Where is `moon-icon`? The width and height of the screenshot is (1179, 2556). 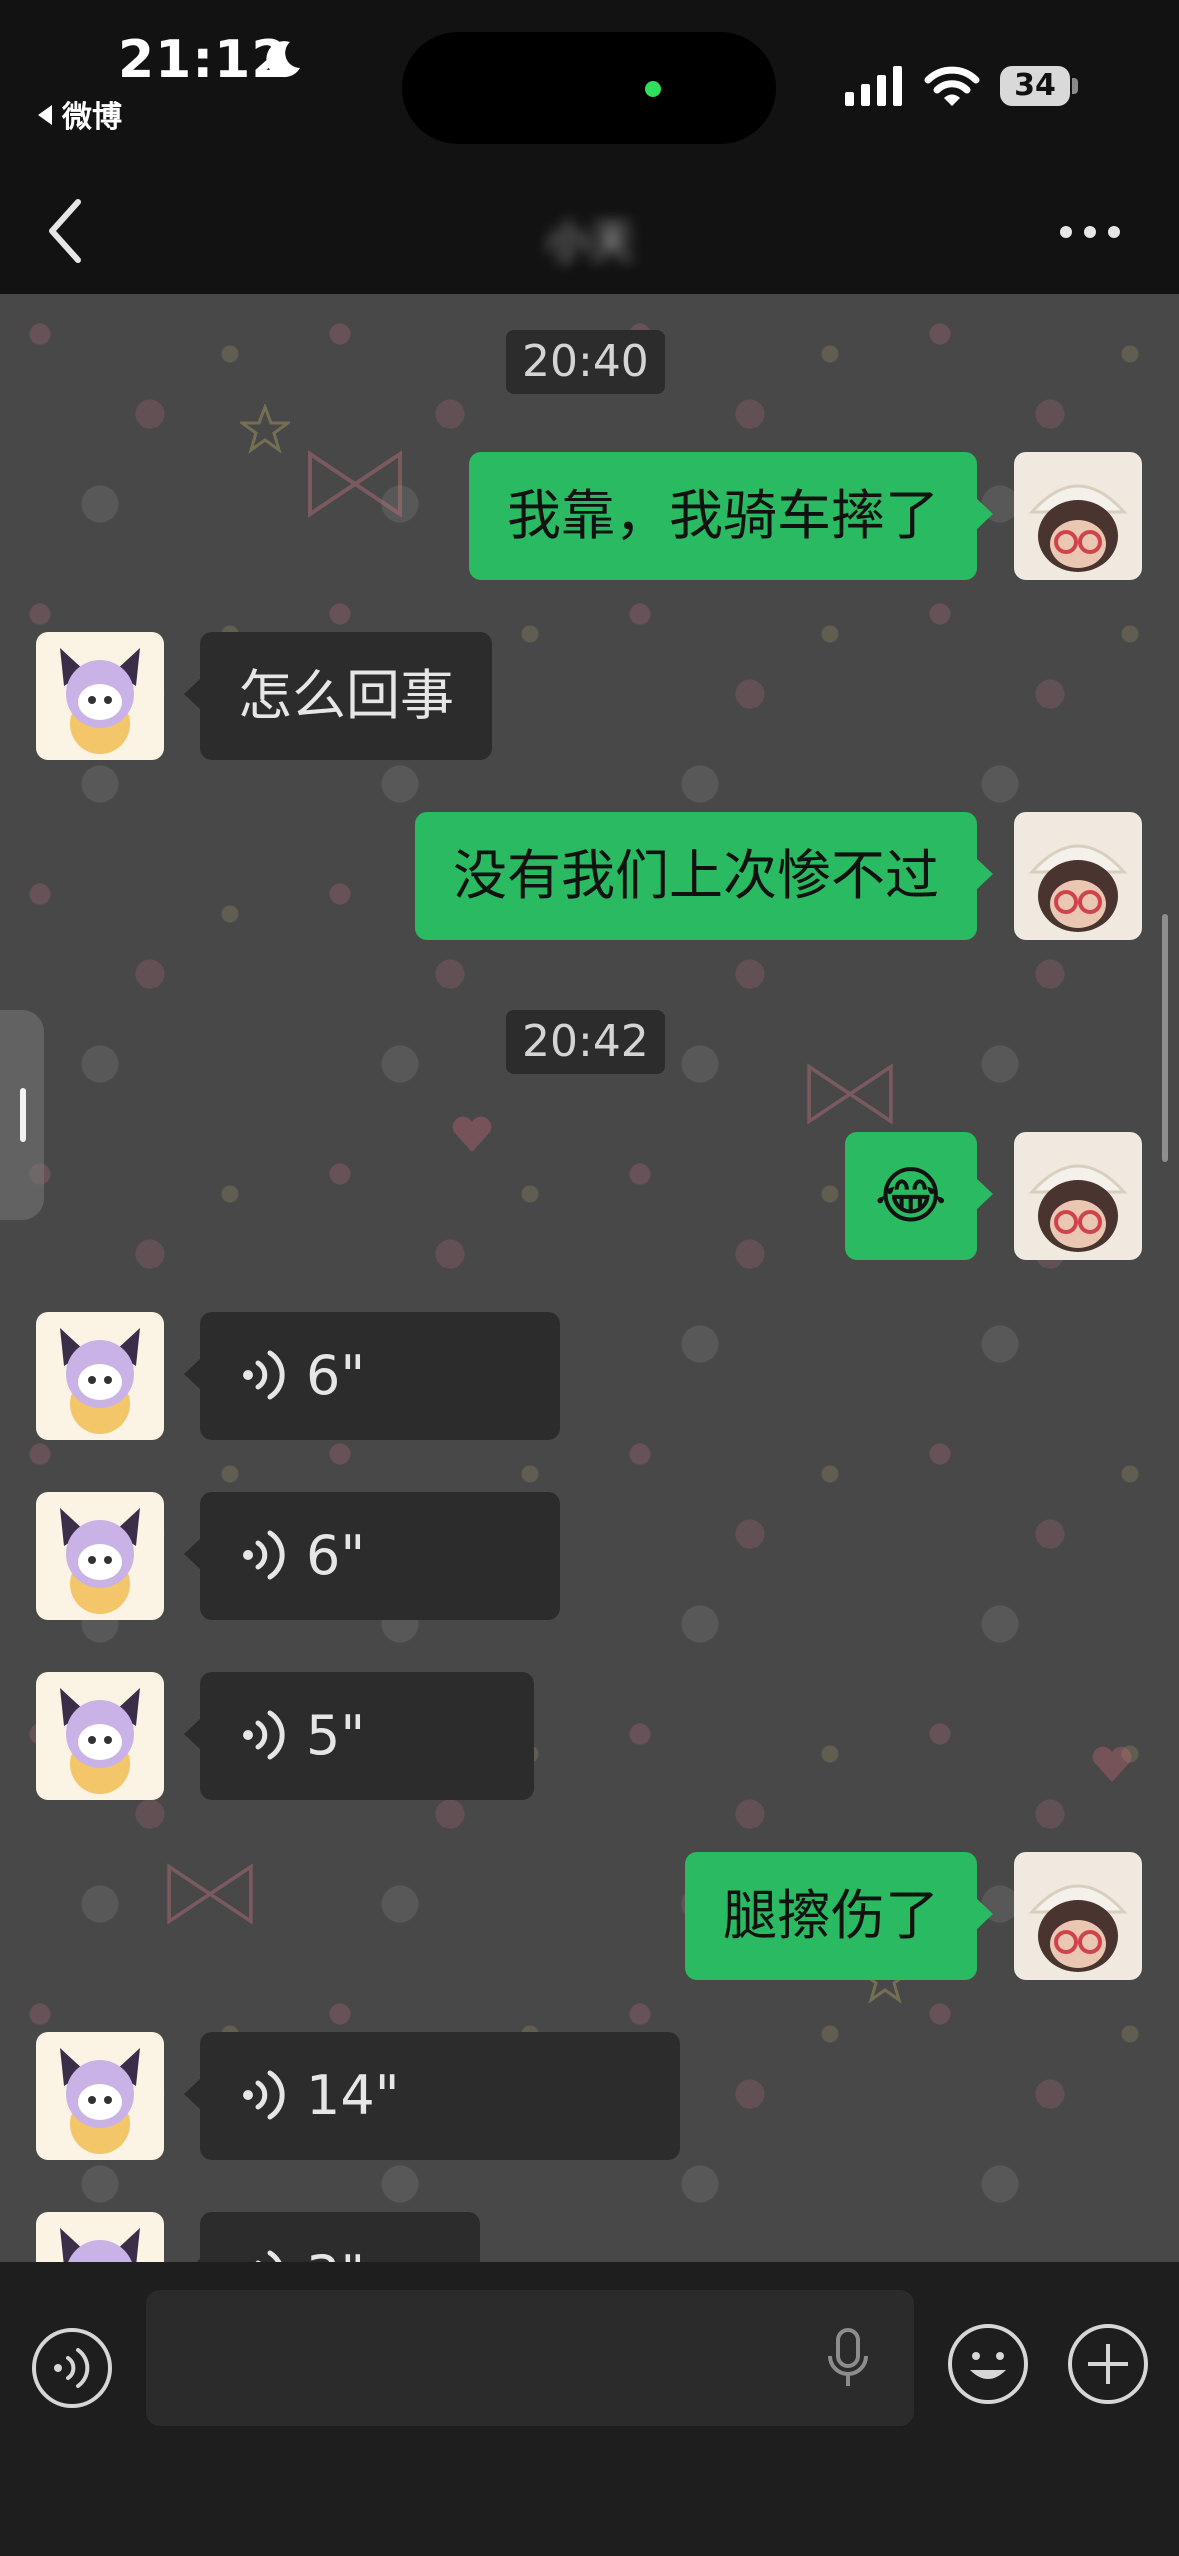
moon-icon is located at coordinates (283, 59).